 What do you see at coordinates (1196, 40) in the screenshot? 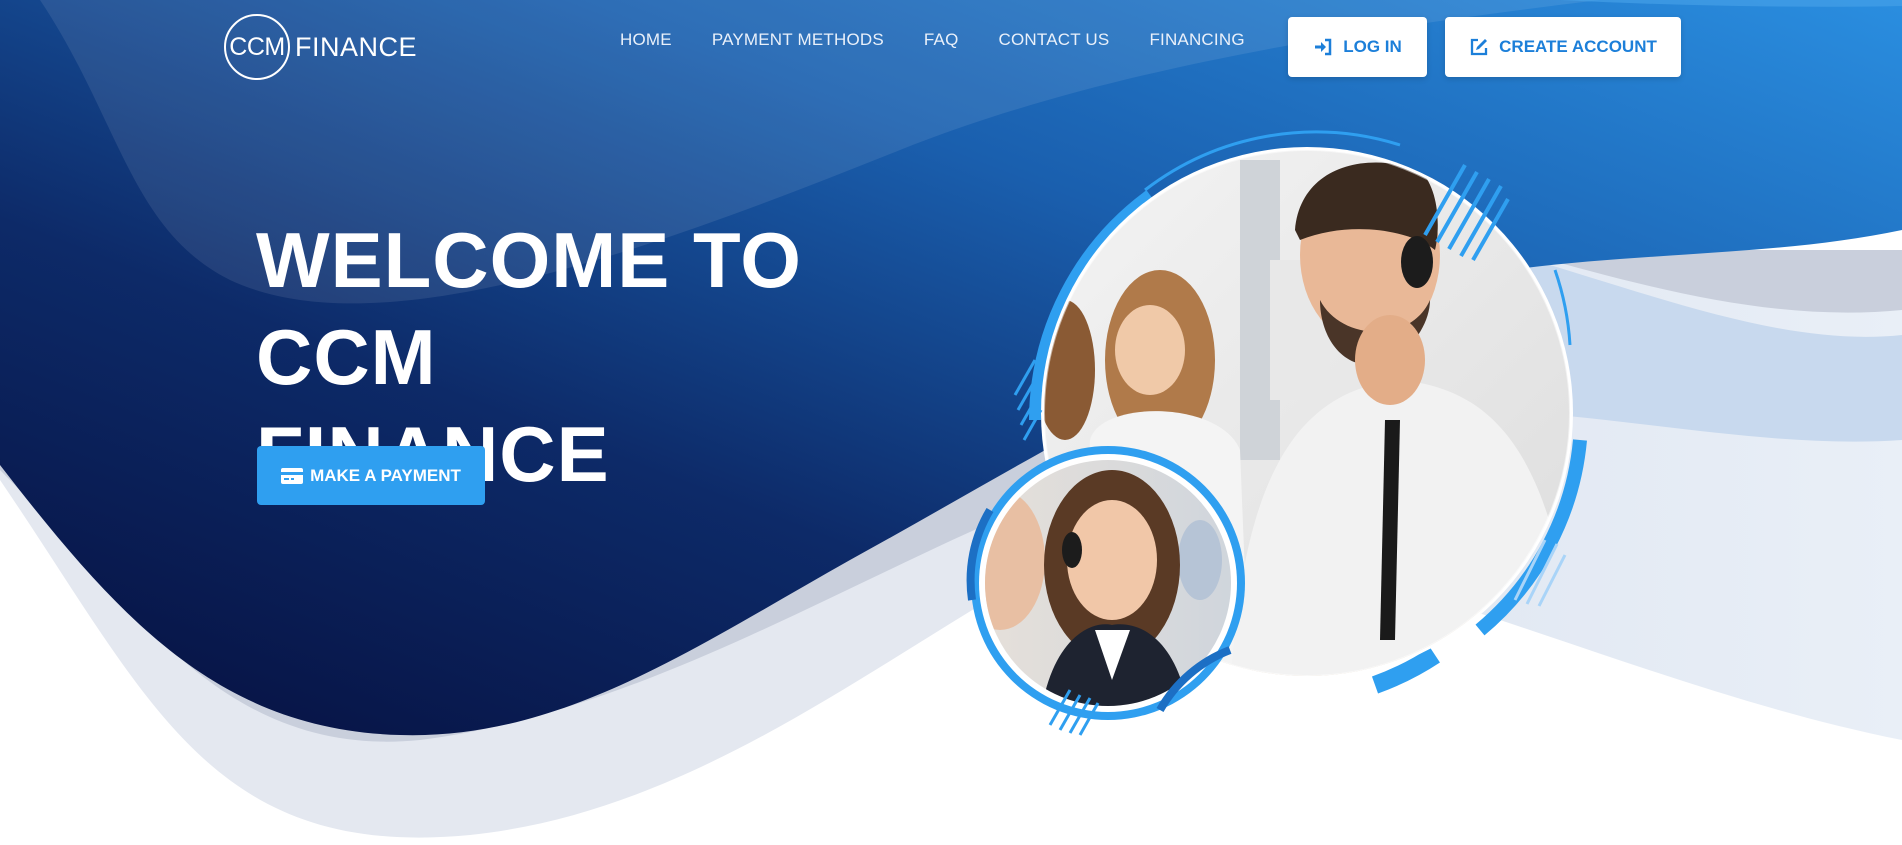
I see `nav-financing: FINANCING` at bounding box center [1196, 40].